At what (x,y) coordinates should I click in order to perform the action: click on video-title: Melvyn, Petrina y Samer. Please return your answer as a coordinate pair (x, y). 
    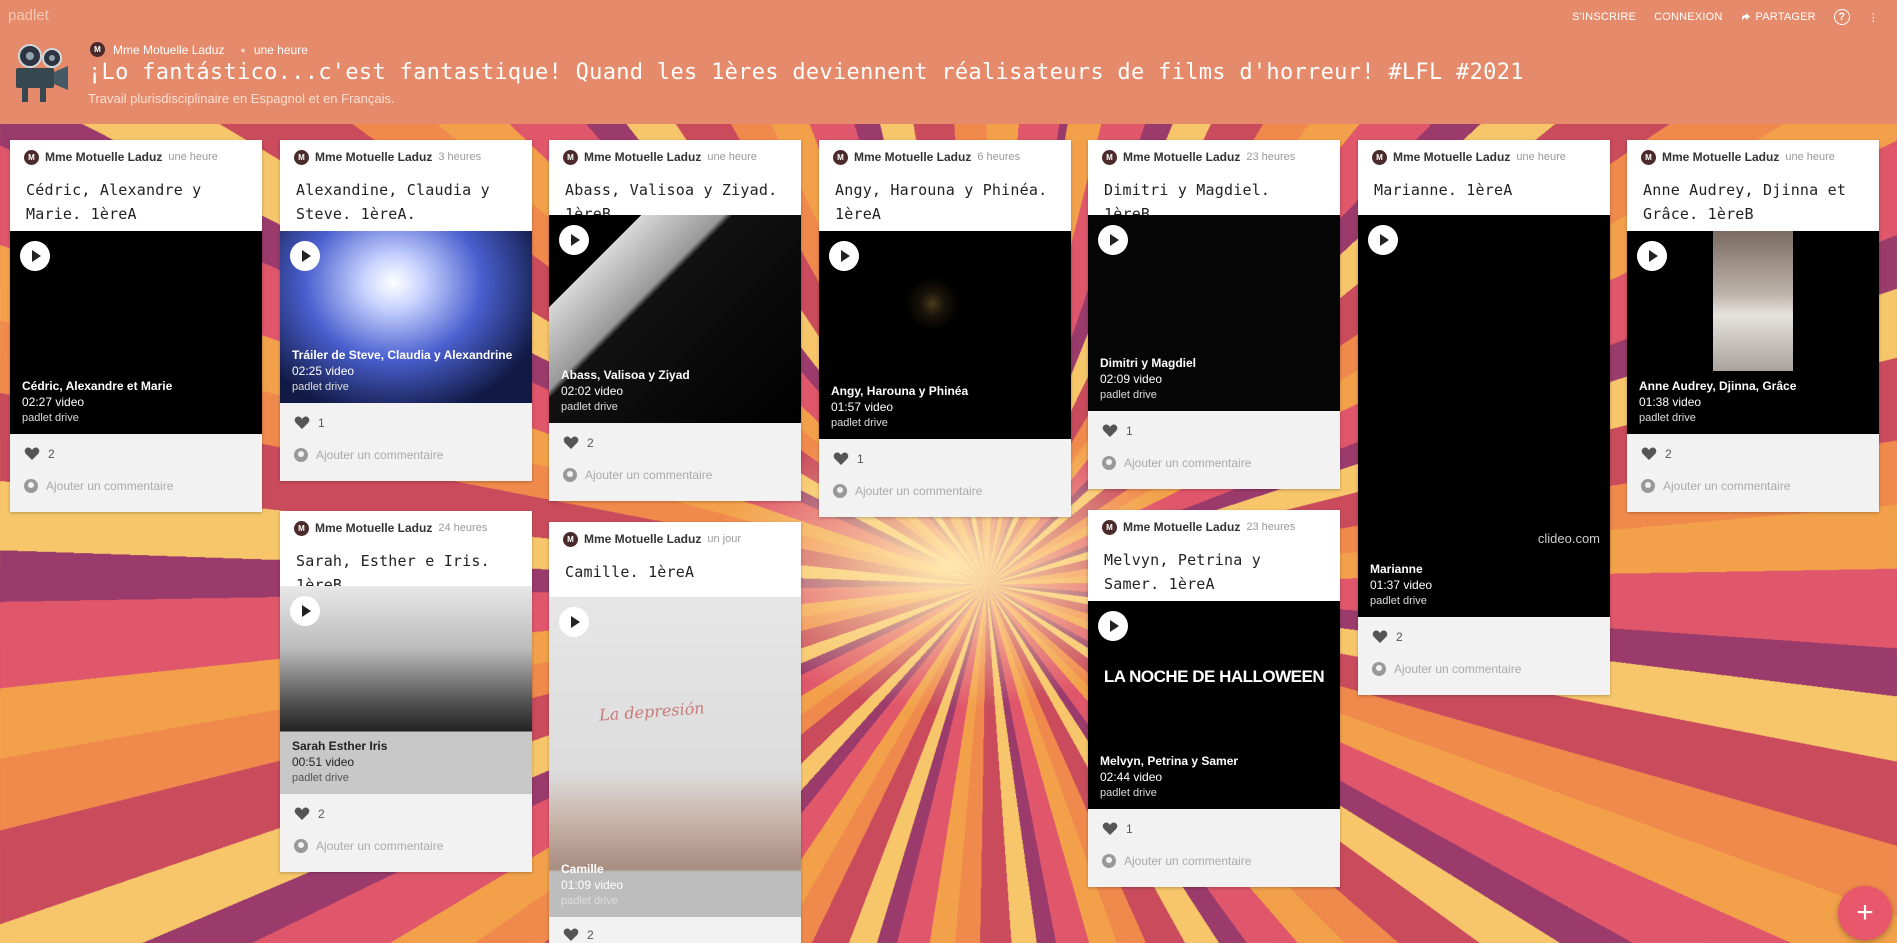
    Looking at the image, I should click on (1169, 761).